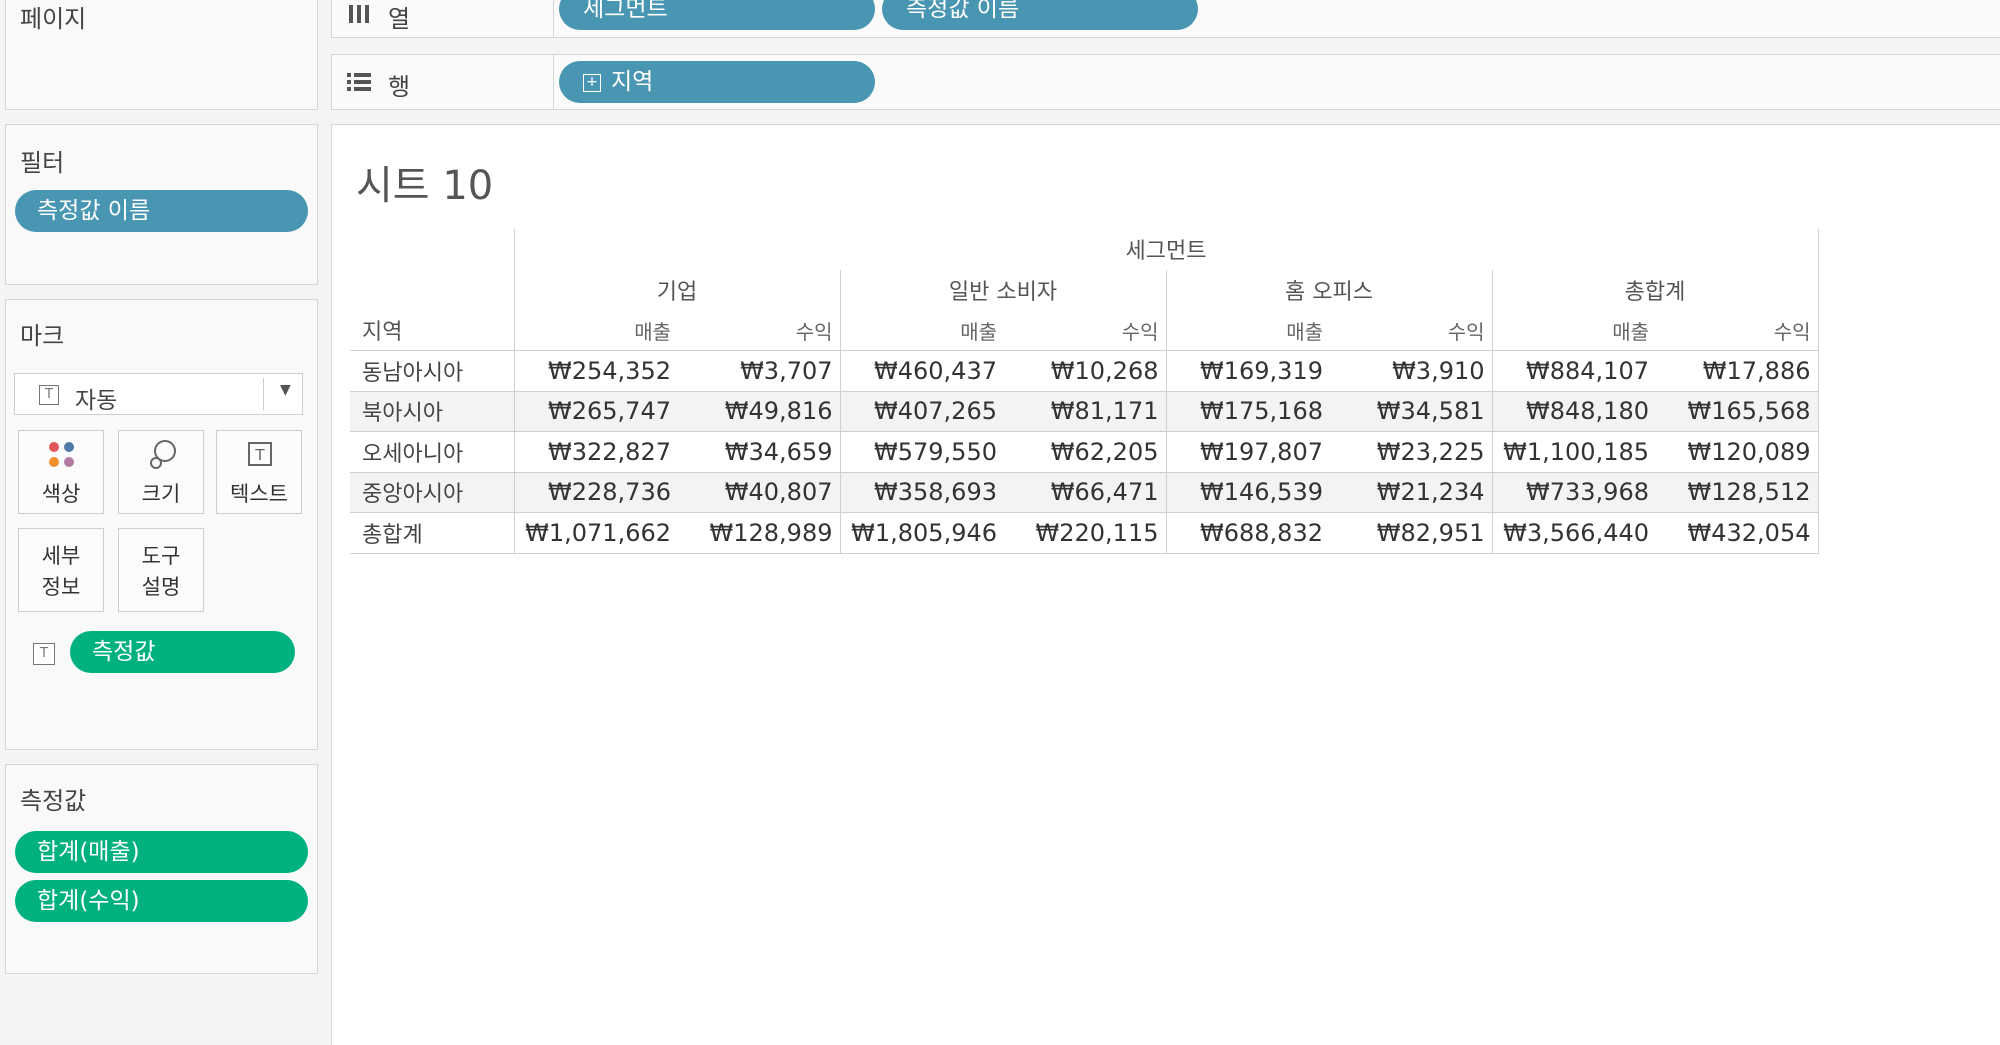 This screenshot has height=1045, width=2000. I want to click on tooltip-button-label: 도구 설명, so click(161, 572).